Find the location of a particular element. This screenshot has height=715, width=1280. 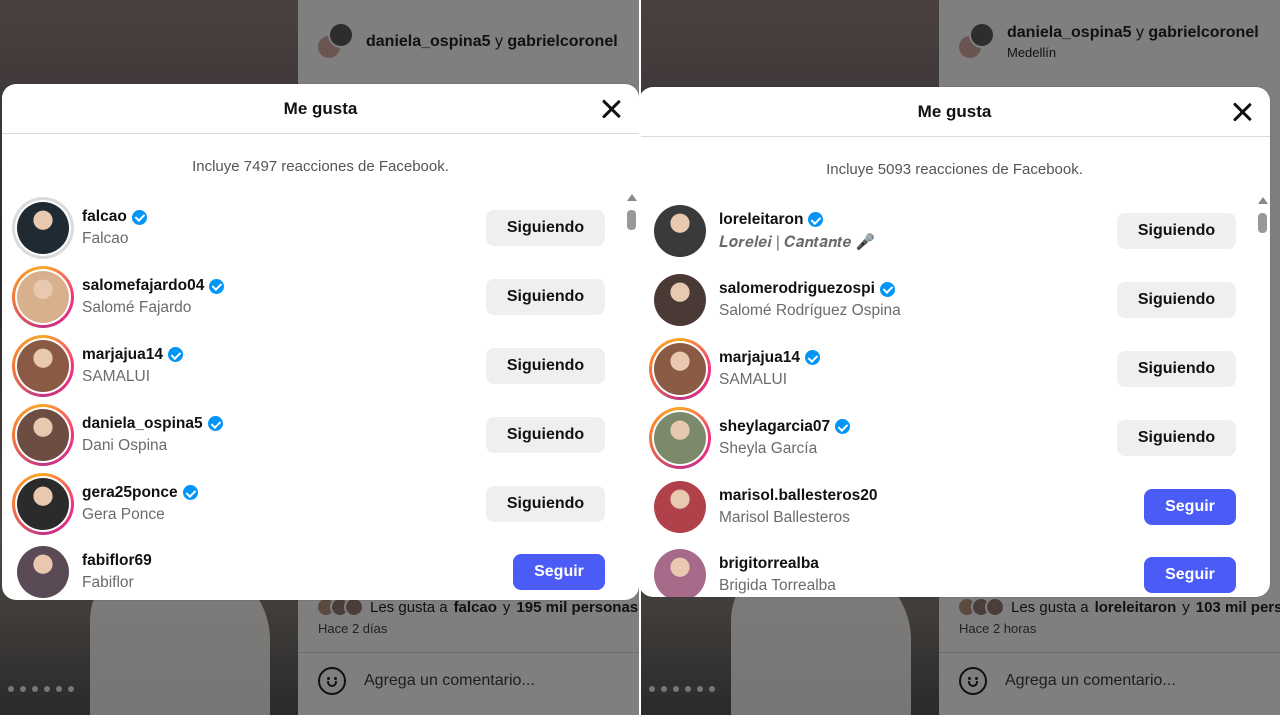

post-time: Hace 2 días is located at coordinates (353, 628).